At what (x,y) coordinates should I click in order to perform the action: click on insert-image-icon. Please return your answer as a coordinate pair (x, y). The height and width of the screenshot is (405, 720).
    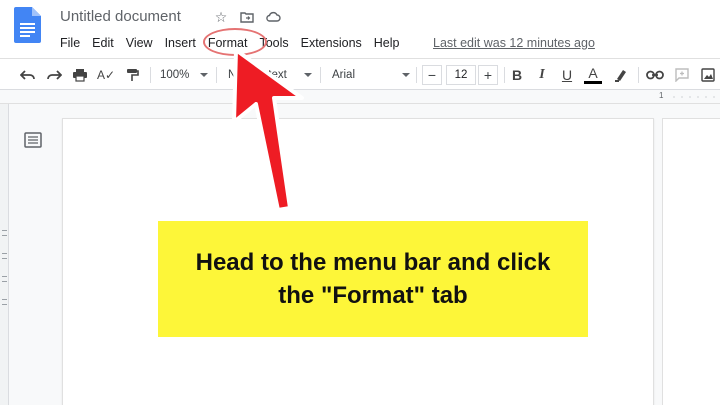
    Looking at the image, I should click on (708, 75).